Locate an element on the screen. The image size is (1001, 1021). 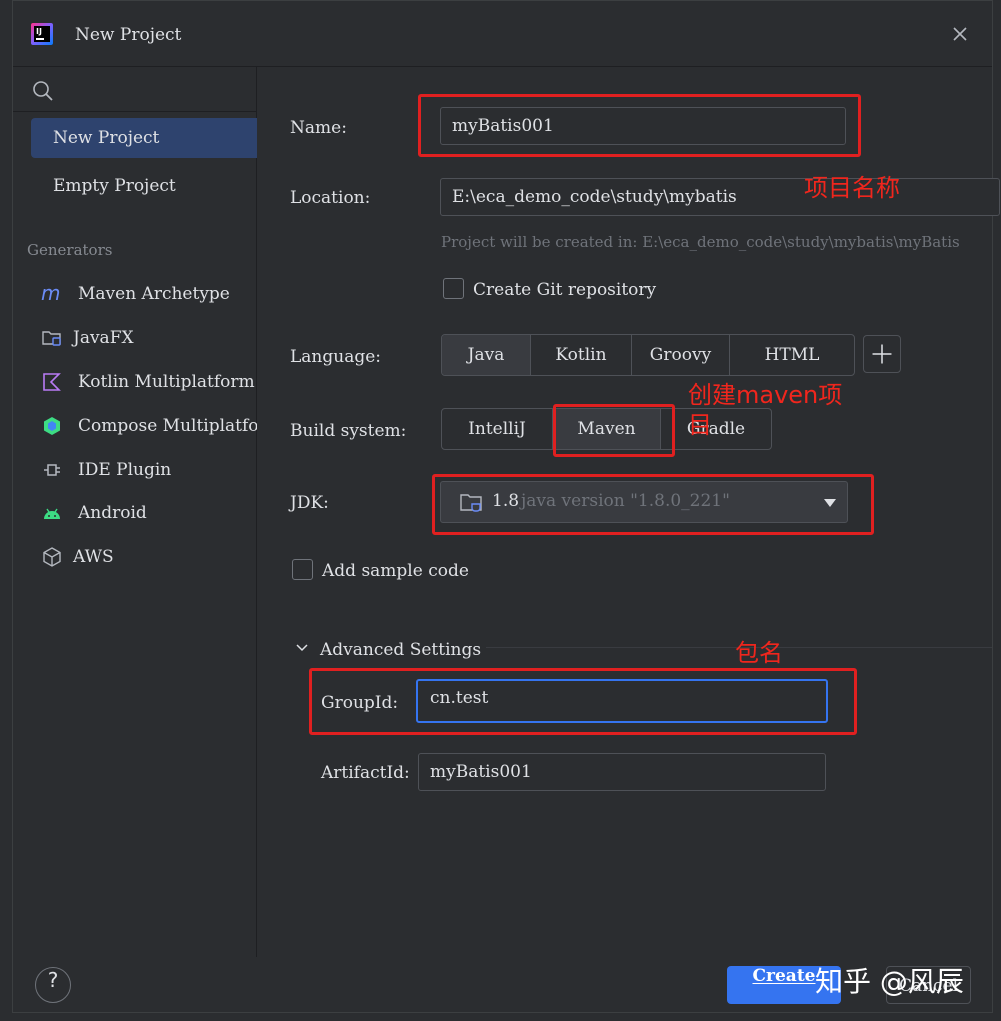
generator-maven-archetype: m Maven Archetype is located at coordinates (149, 294).